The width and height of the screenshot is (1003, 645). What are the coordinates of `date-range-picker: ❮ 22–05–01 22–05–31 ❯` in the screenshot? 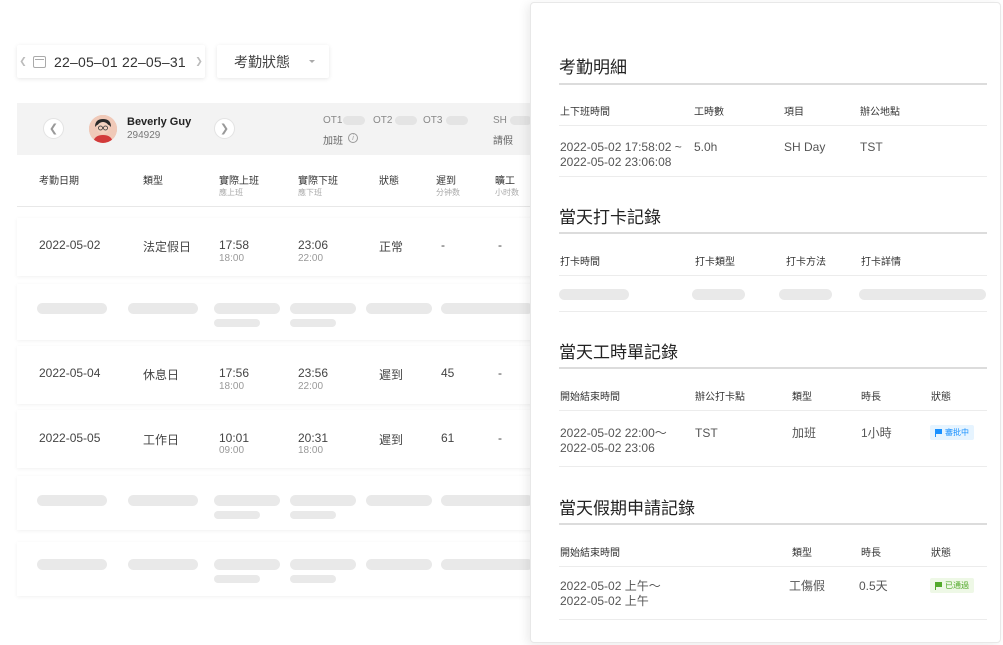 It's located at (111, 61).